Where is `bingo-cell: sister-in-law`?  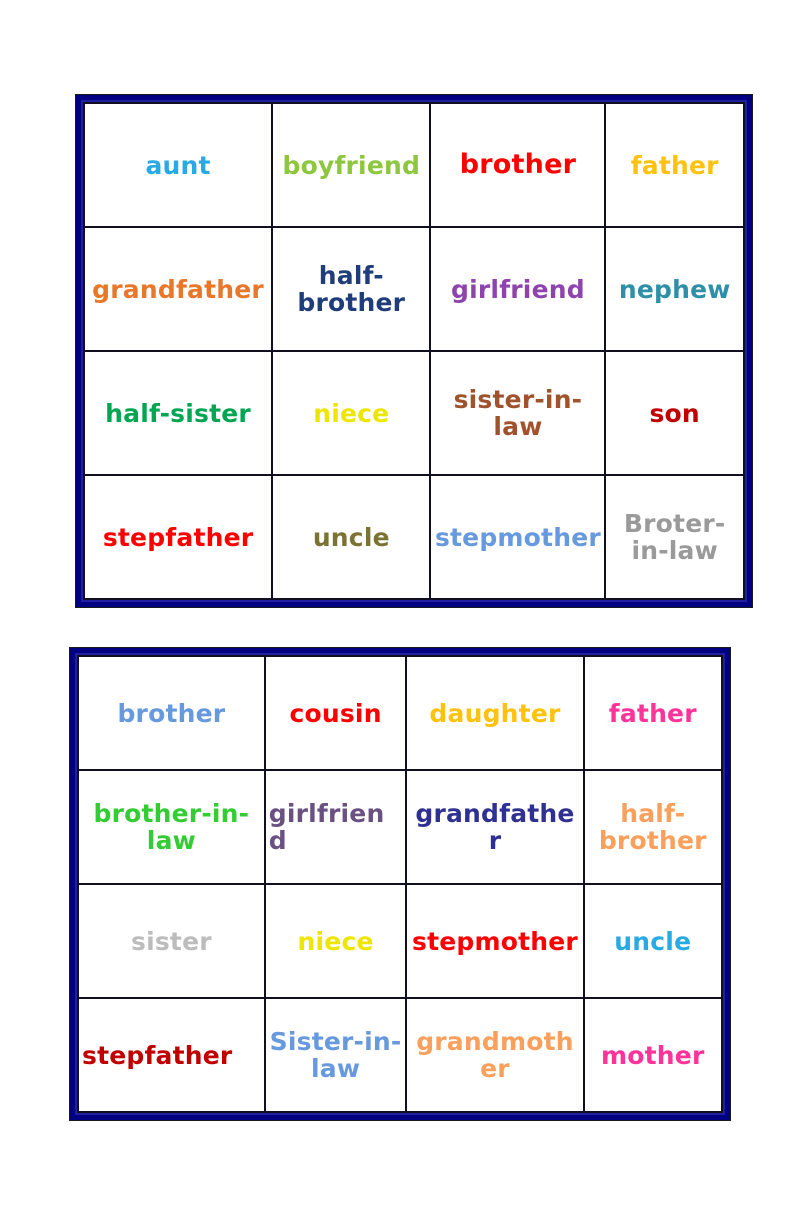
bingo-cell: sister-in-law is located at coordinates (518, 413).